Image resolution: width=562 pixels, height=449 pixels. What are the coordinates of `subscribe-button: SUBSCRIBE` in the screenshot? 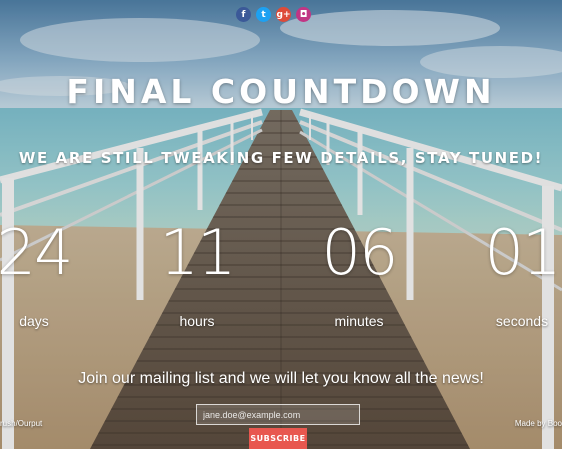 It's located at (278, 438).